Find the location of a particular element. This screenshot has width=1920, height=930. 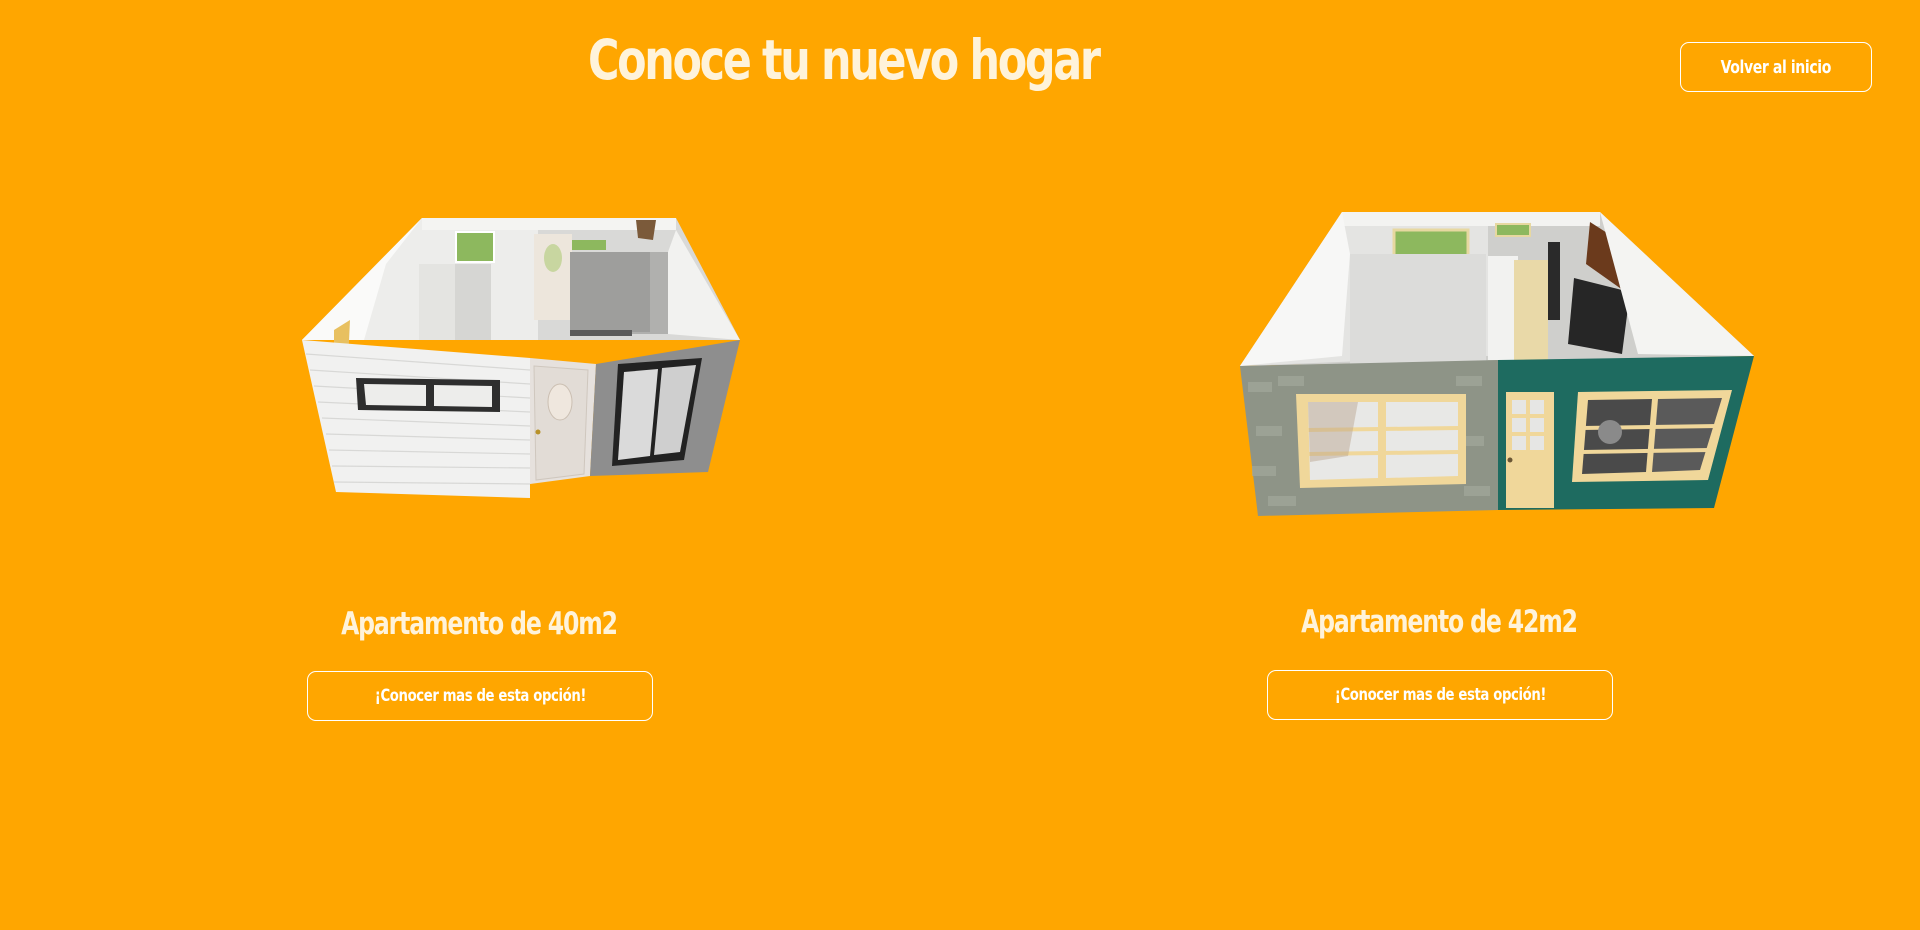

learn-more-40m2-label: ¡Conocer mas de esta opción! is located at coordinates (480, 696).